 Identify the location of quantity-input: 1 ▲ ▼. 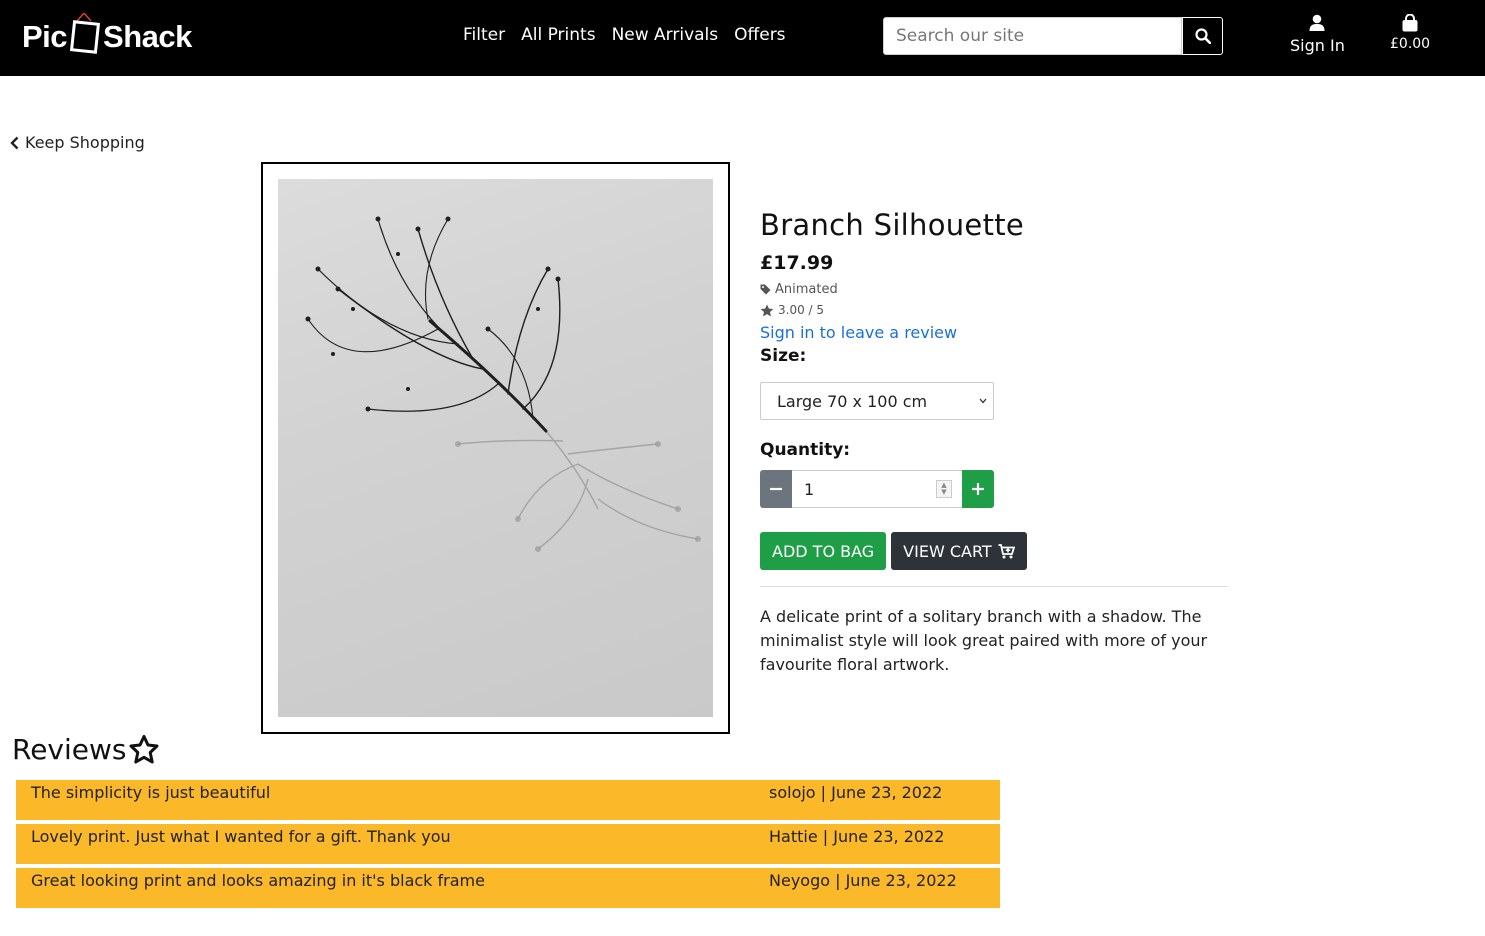
(877, 489).